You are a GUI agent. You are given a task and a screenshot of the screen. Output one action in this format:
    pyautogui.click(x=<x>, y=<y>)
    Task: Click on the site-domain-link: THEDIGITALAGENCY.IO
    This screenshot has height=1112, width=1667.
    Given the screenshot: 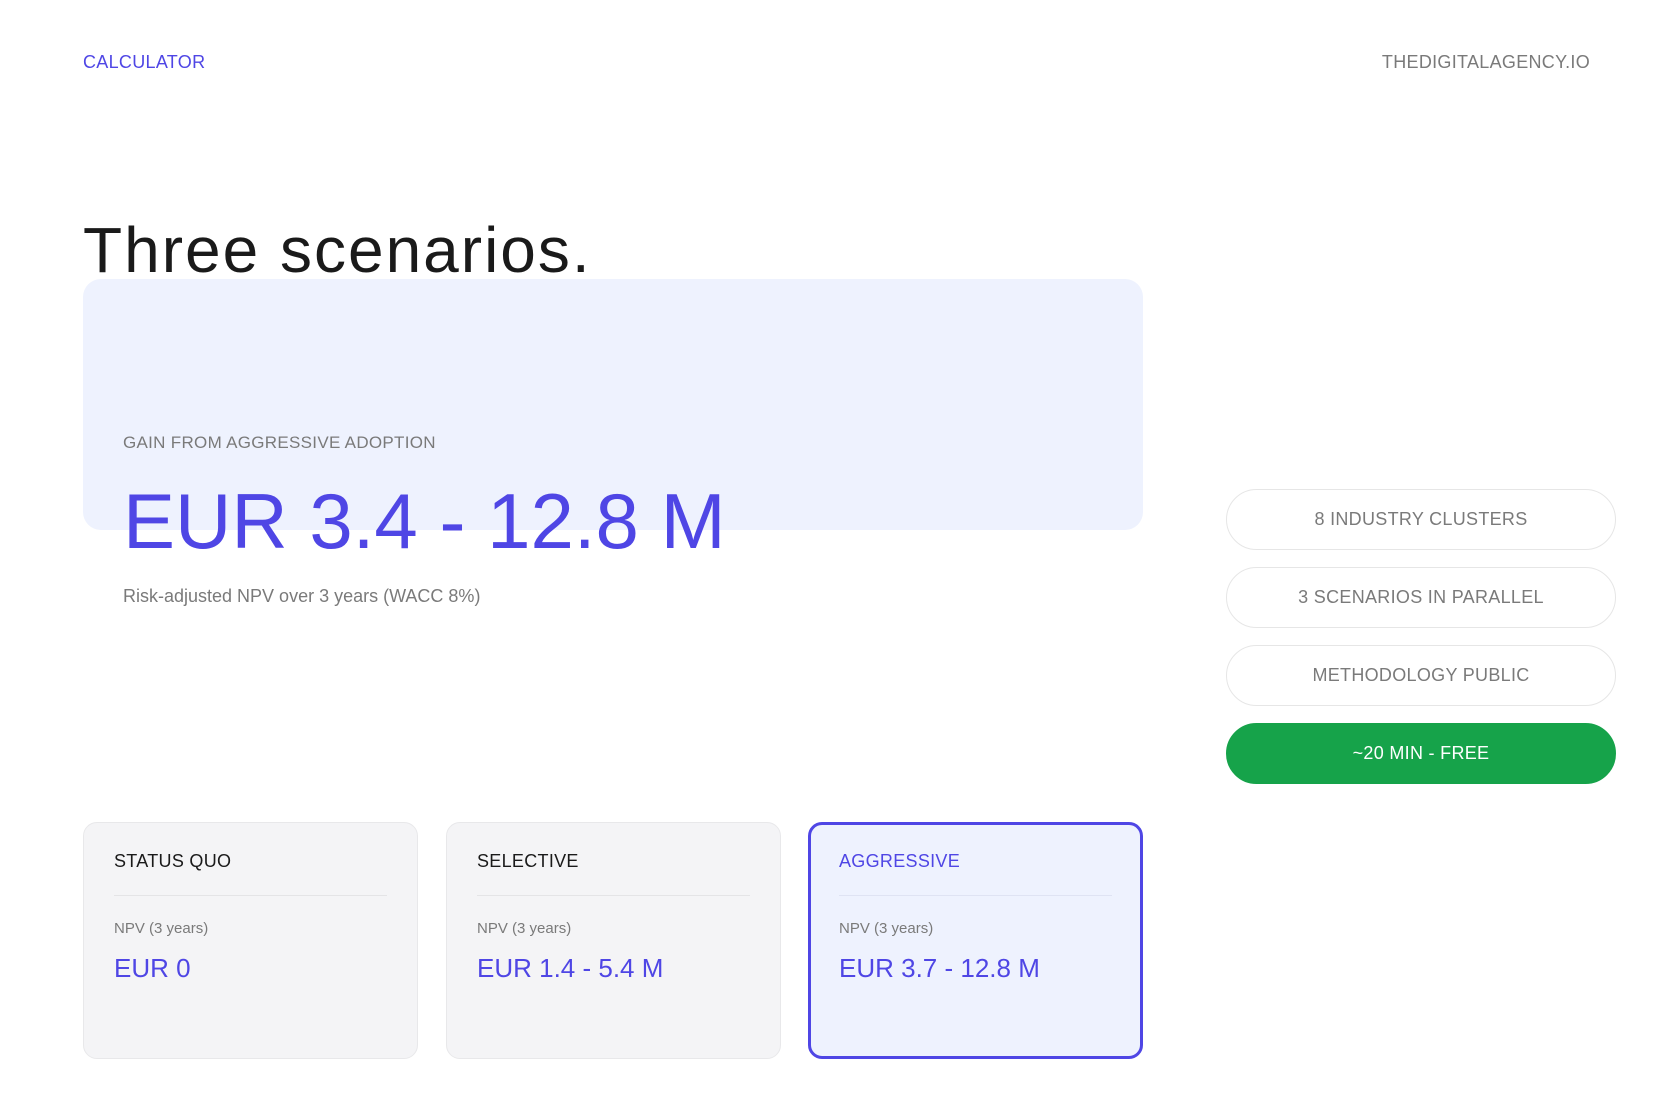 What is the action you would take?
    pyautogui.click(x=1485, y=62)
    